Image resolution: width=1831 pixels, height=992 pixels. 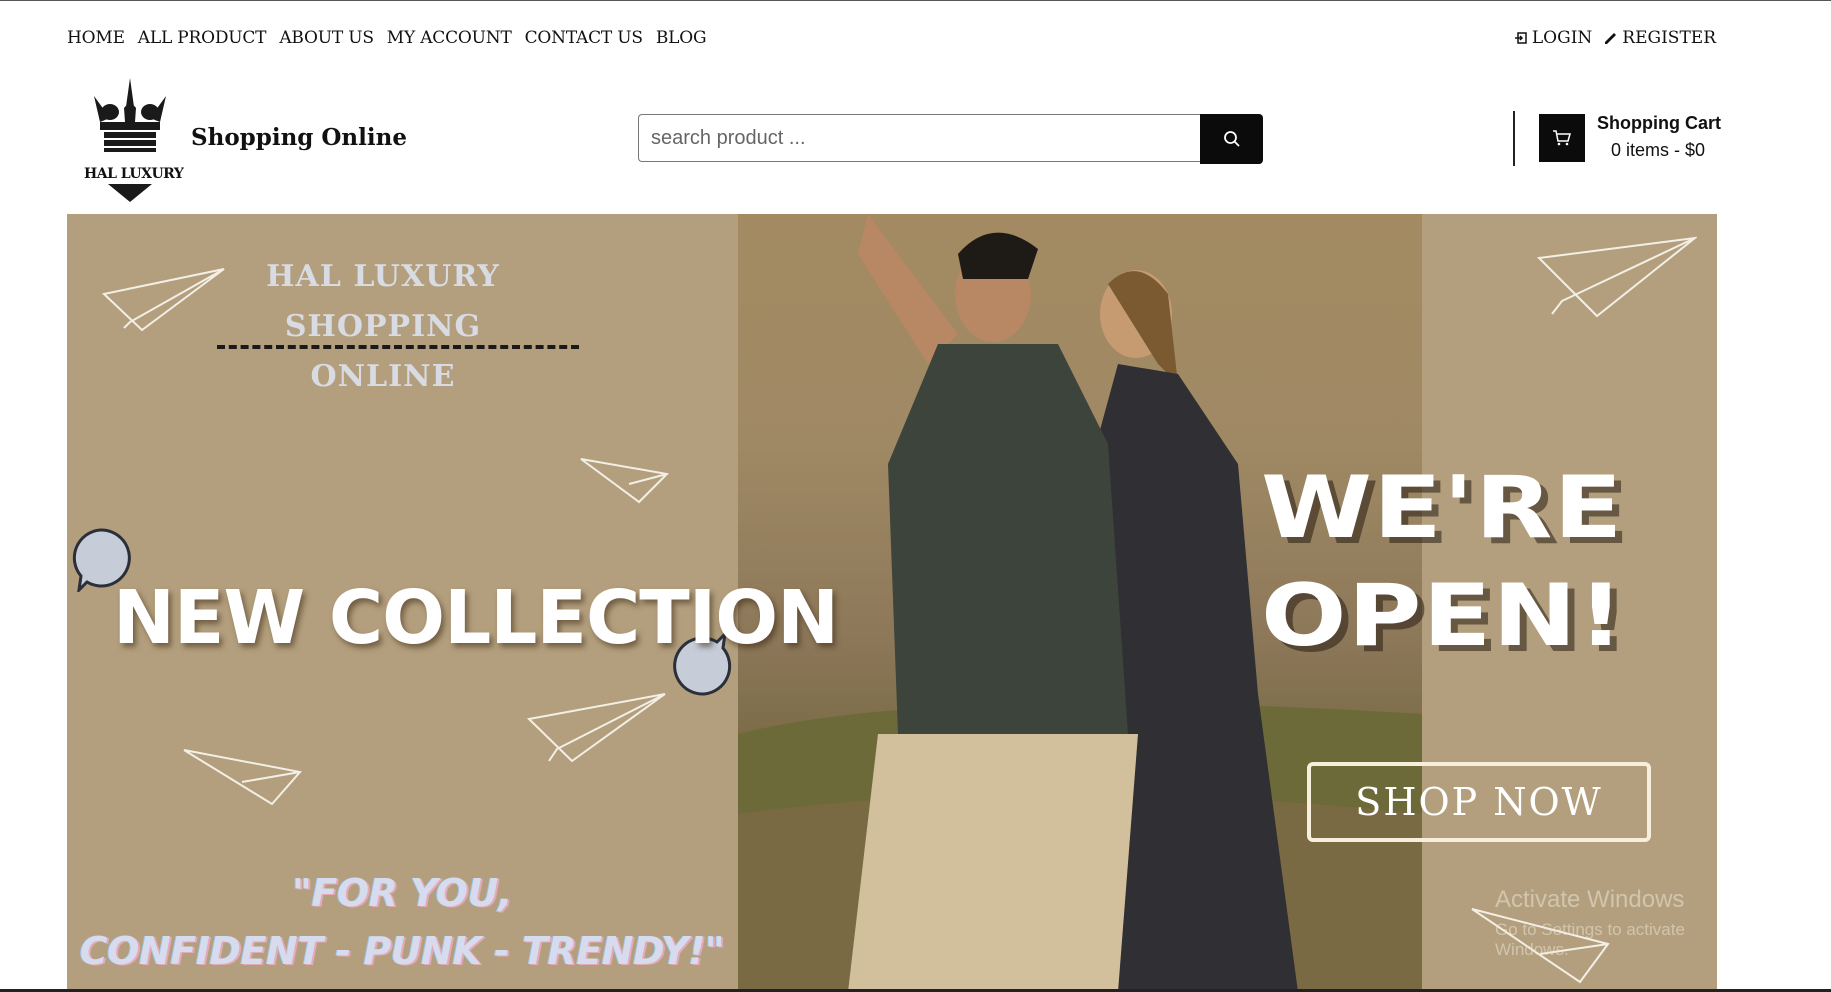 What do you see at coordinates (1611, 38) in the screenshot?
I see `pencil-icon` at bounding box center [1611, 38].